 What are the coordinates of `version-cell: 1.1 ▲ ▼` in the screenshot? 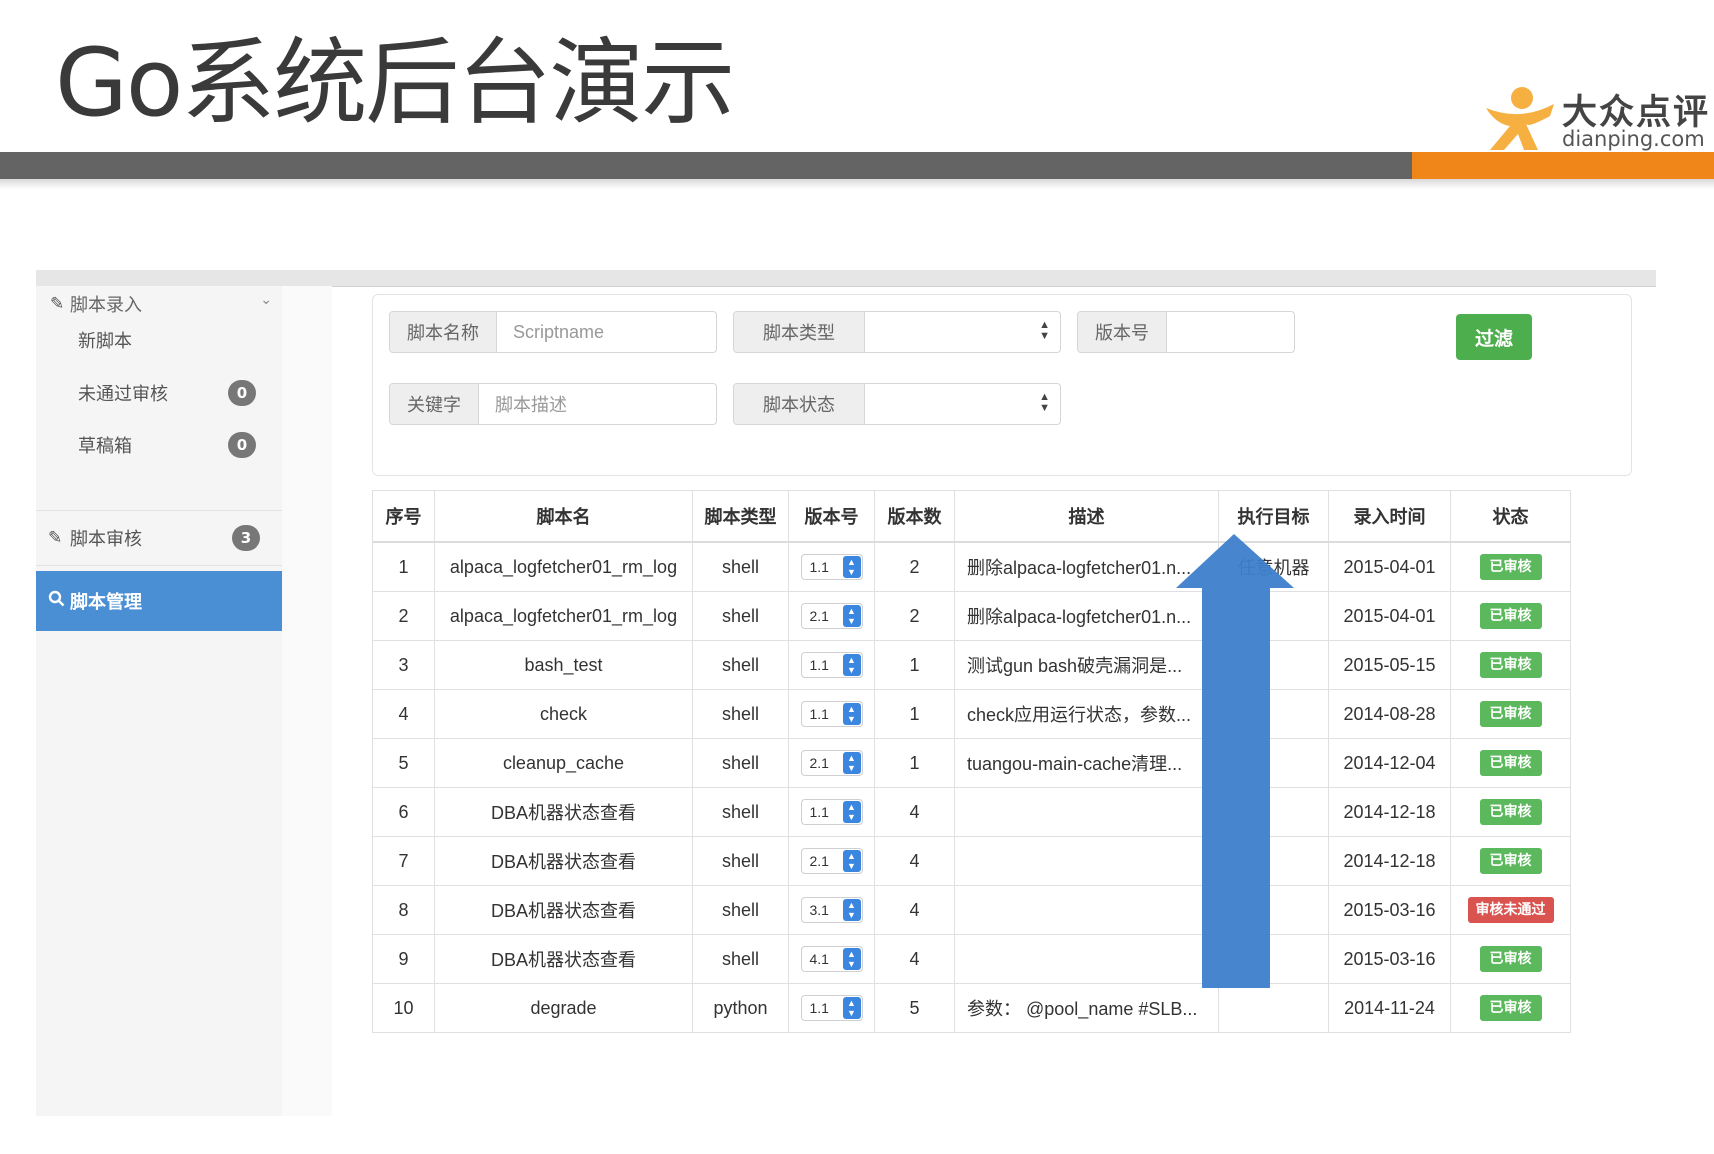 It's located at (831, 714).